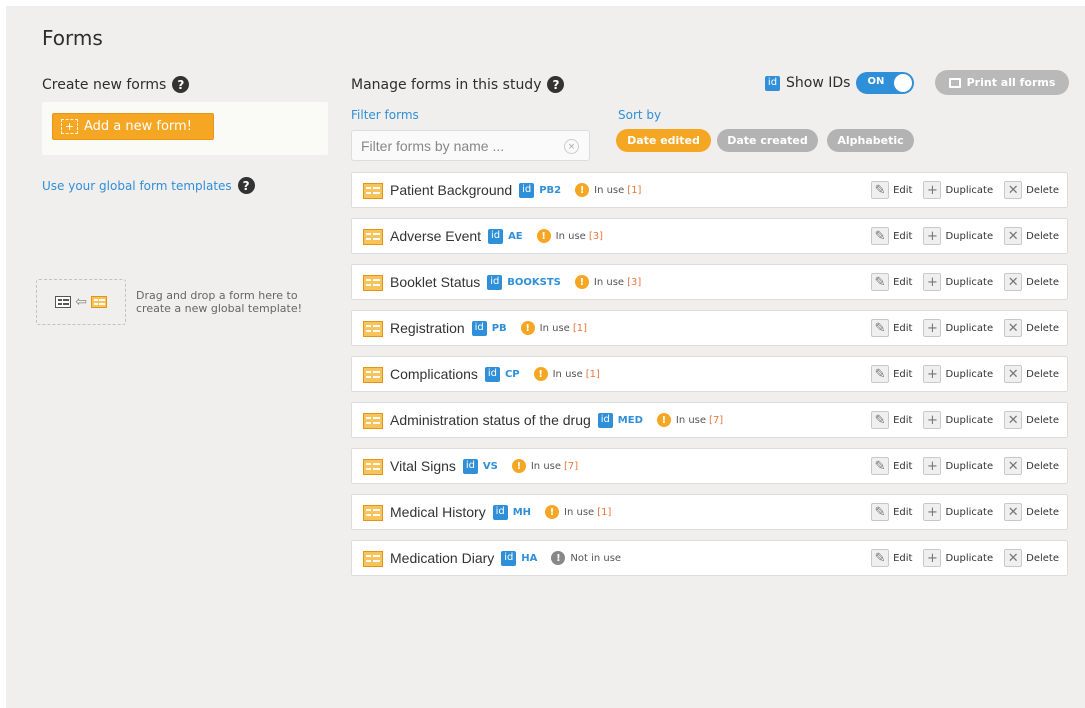 This screenshot has height=708, width=1085. I want to click on form-name: Vital Signs, so click(423, 466).